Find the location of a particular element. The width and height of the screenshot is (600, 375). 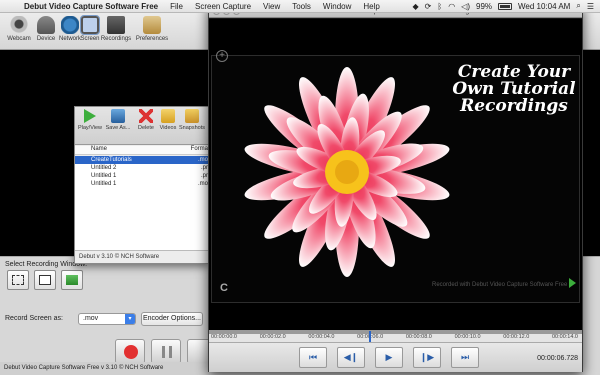

battery-percent: 99% is located at coordinates (484, 6).